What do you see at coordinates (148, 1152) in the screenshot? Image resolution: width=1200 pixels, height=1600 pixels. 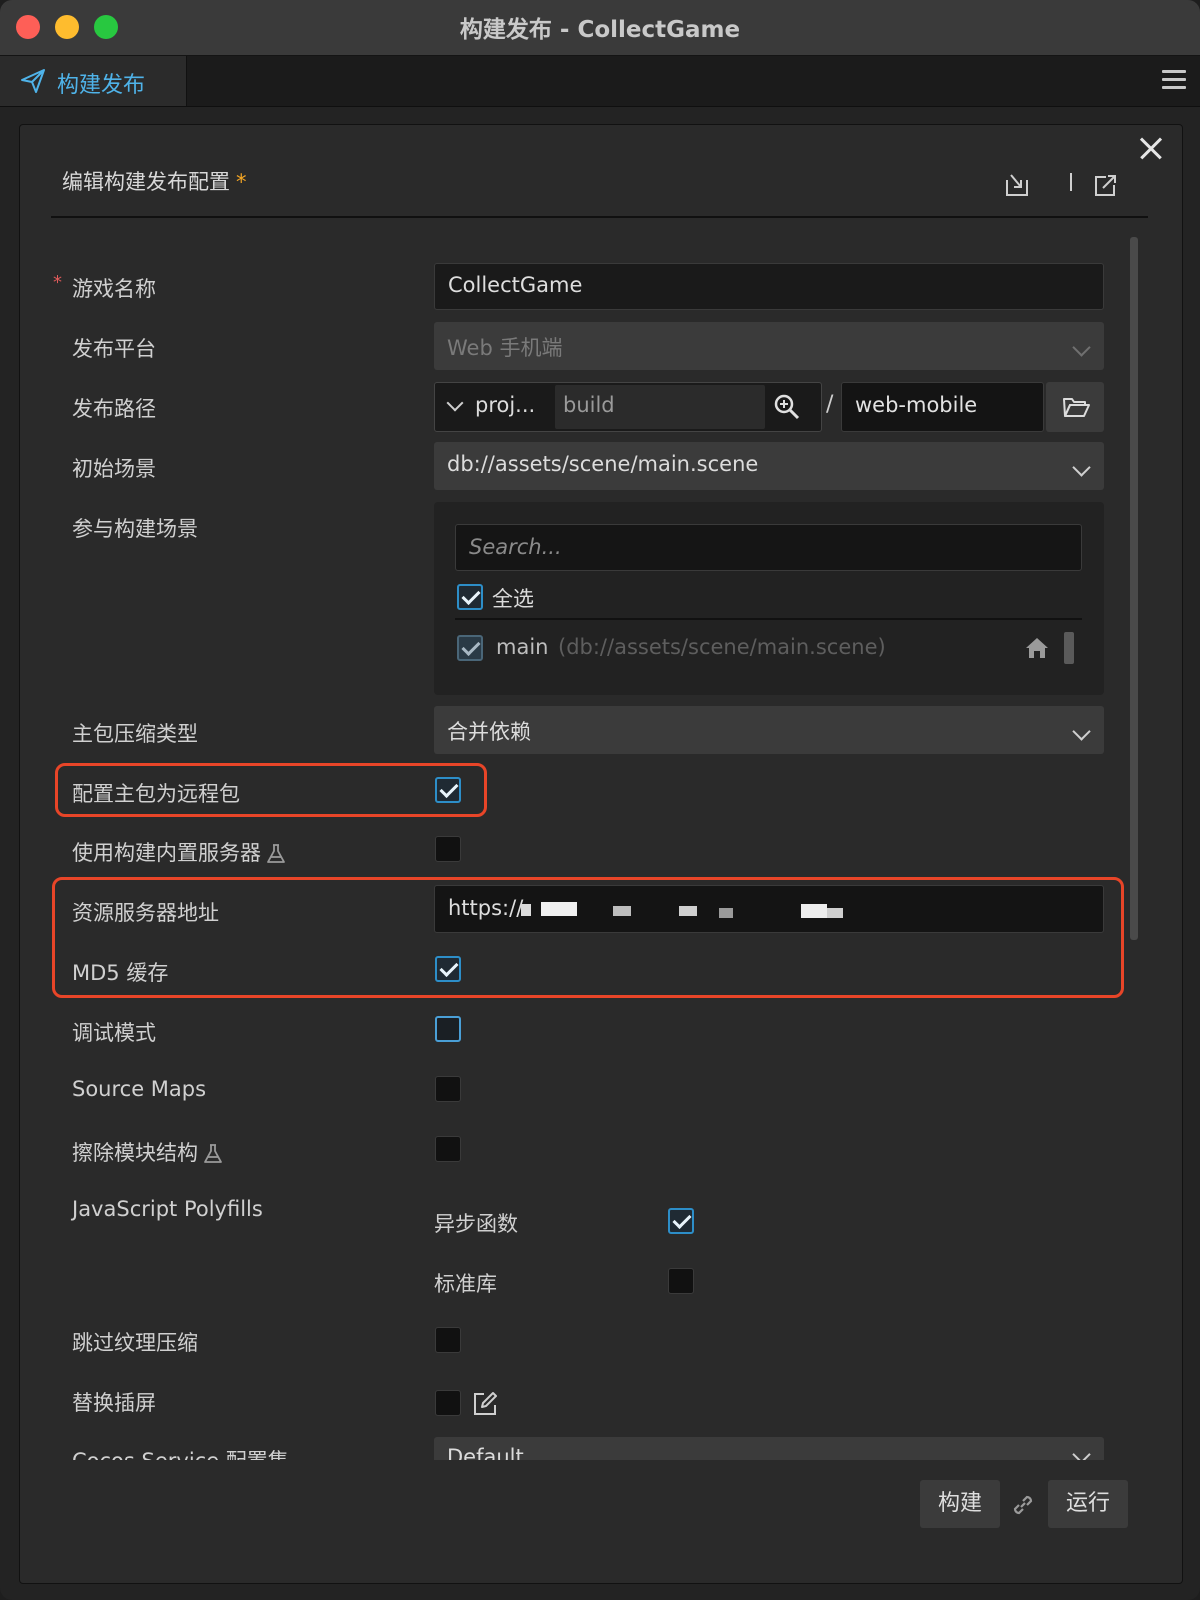 I see `erase-modules-label: 擦除模块结构` at bounding box center [148, 1152].